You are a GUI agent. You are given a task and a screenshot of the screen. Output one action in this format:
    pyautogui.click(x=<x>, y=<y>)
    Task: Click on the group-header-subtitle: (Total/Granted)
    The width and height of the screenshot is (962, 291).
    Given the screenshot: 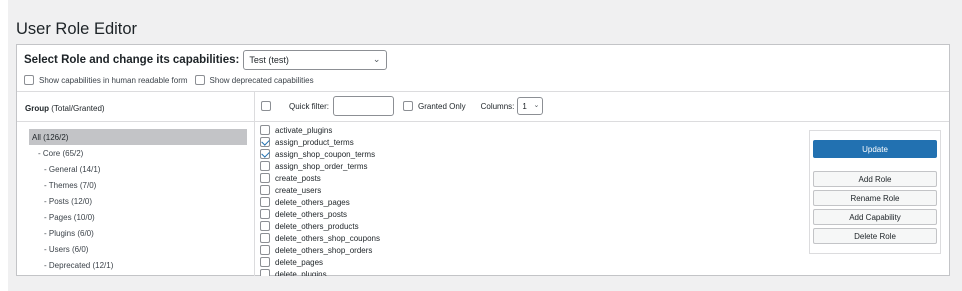 What is the action you would take?
    pyautogui.click(x=77, y=108)
    